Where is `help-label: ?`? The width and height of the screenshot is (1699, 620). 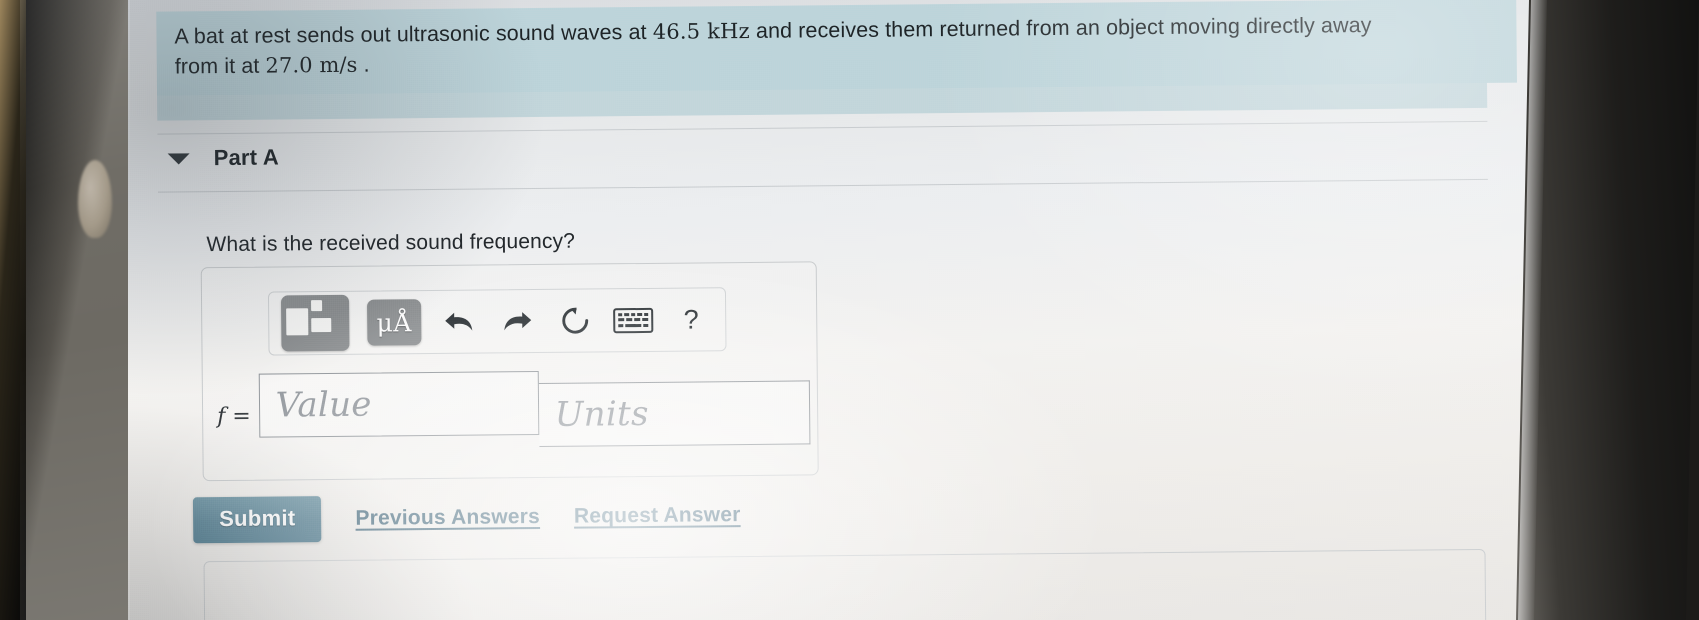 help-label: ? is located at coordinates (691, 319).